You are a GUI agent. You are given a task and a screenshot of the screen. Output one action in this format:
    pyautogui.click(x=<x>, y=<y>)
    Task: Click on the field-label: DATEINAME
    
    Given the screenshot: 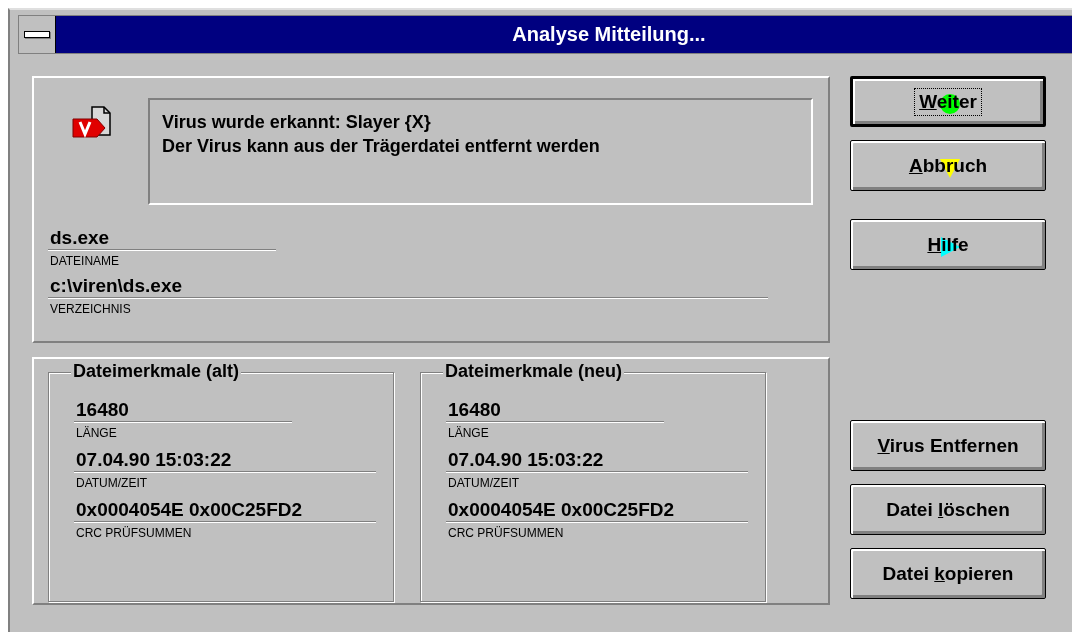 What is the action you would take?
    pyautogui.click(x=85, y=261)
    